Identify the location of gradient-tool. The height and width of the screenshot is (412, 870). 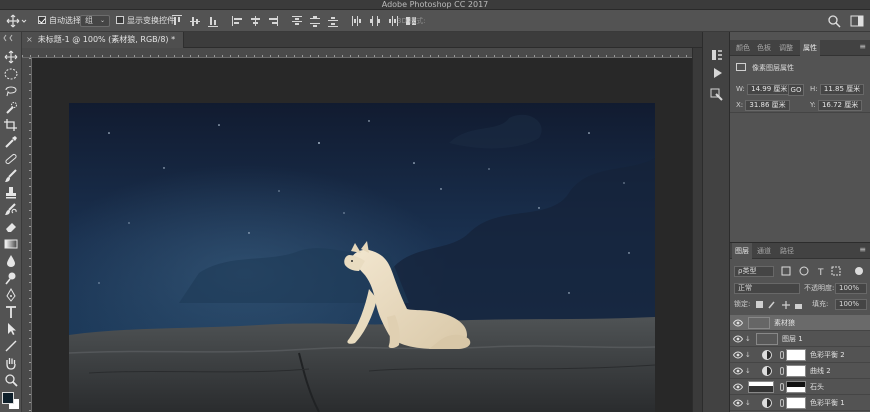
(11, 244).